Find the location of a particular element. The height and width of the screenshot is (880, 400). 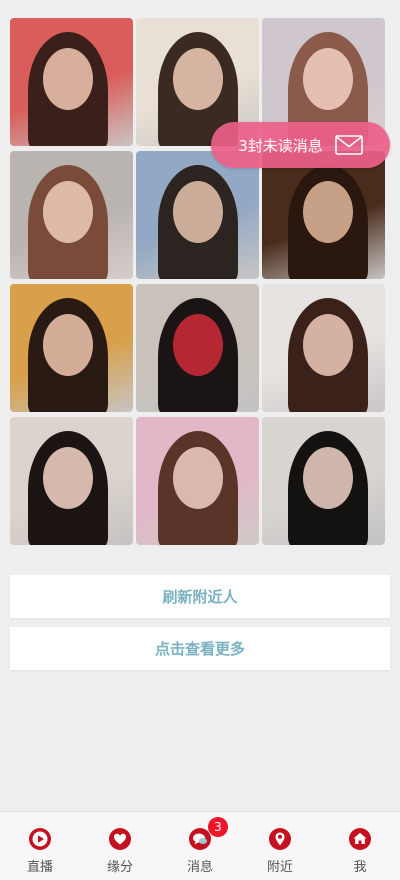

tab-fate-label: 缘分 is located at coordinates (119, 867).